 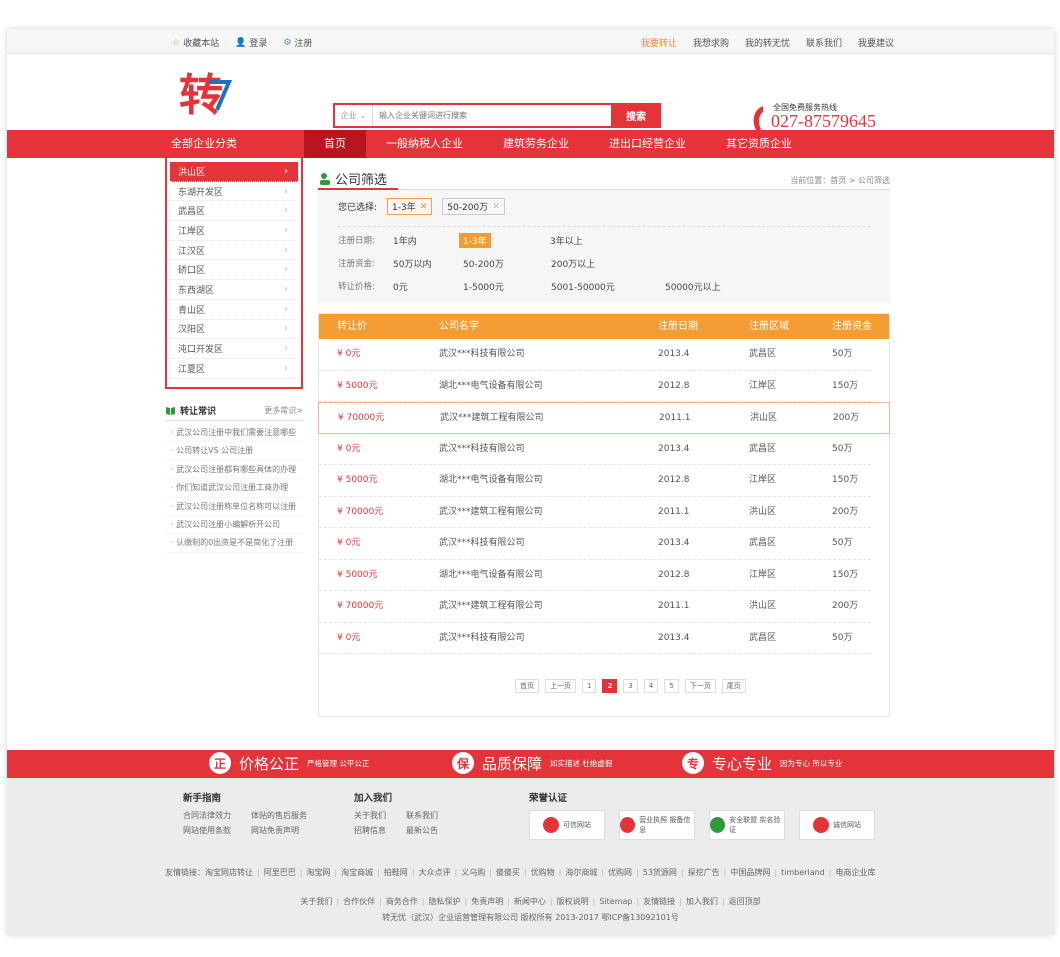 What do you see at coordinates (234, 525) in the screenshot?
I see `knowledge-item: · 武汉公司注册小编解析开公司` at bounding box center [234, 525].